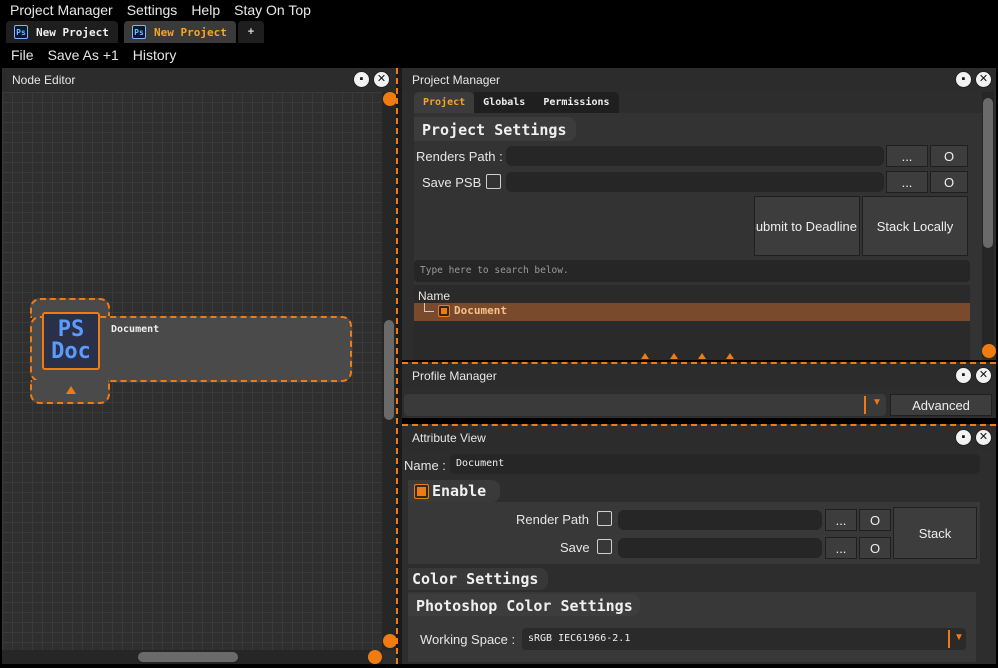  Describe the element at coordinates (135, 329) in the screenshot. I see `node-label: Document` at that location.